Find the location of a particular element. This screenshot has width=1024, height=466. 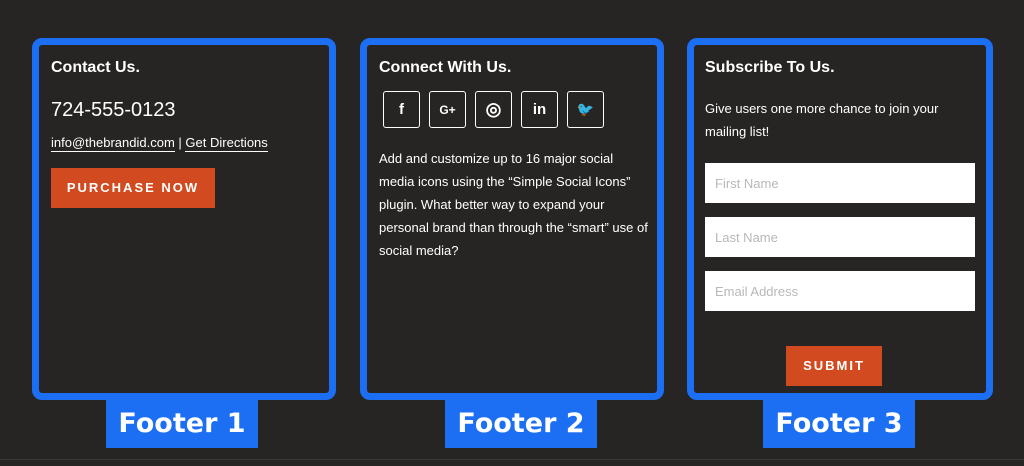

instagram-icon: ◎ is located at coordinates (493, 109).